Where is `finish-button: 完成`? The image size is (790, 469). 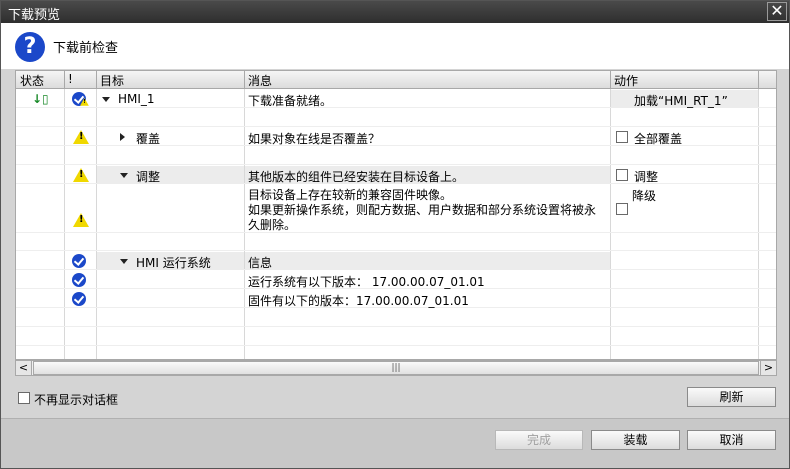
finish-button: 完成 is located at coordinates (539, 440).